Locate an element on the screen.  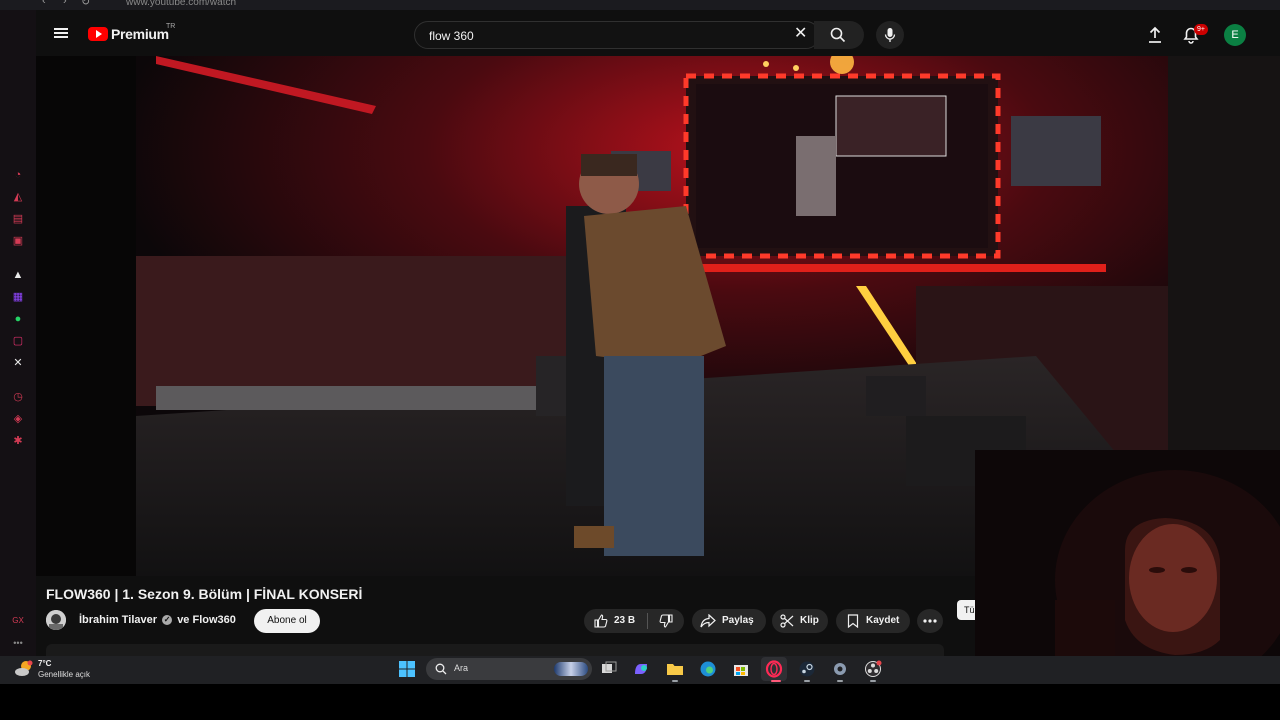
save-icon is located at coordinates (853, 621).